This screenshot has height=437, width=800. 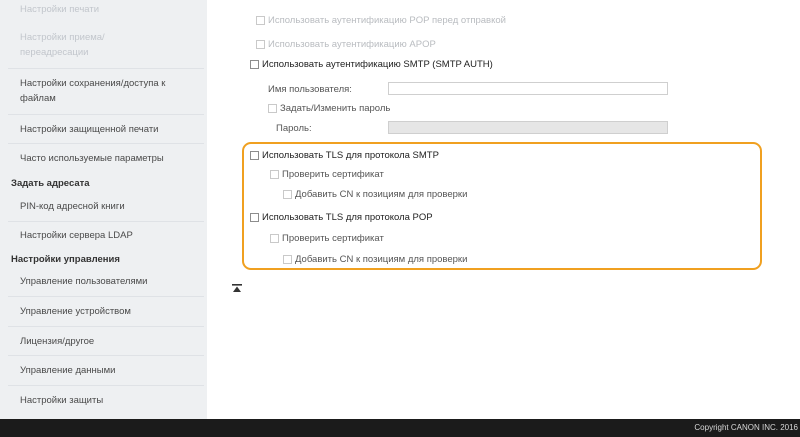 I want to click on username-input, so click(x=528, y=88).